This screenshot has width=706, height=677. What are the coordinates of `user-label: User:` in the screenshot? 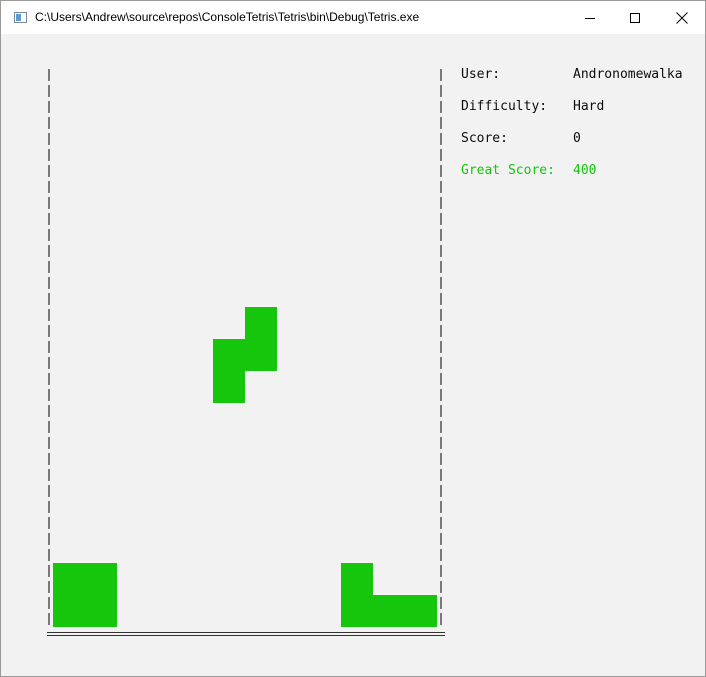 It's located at (481, 74).